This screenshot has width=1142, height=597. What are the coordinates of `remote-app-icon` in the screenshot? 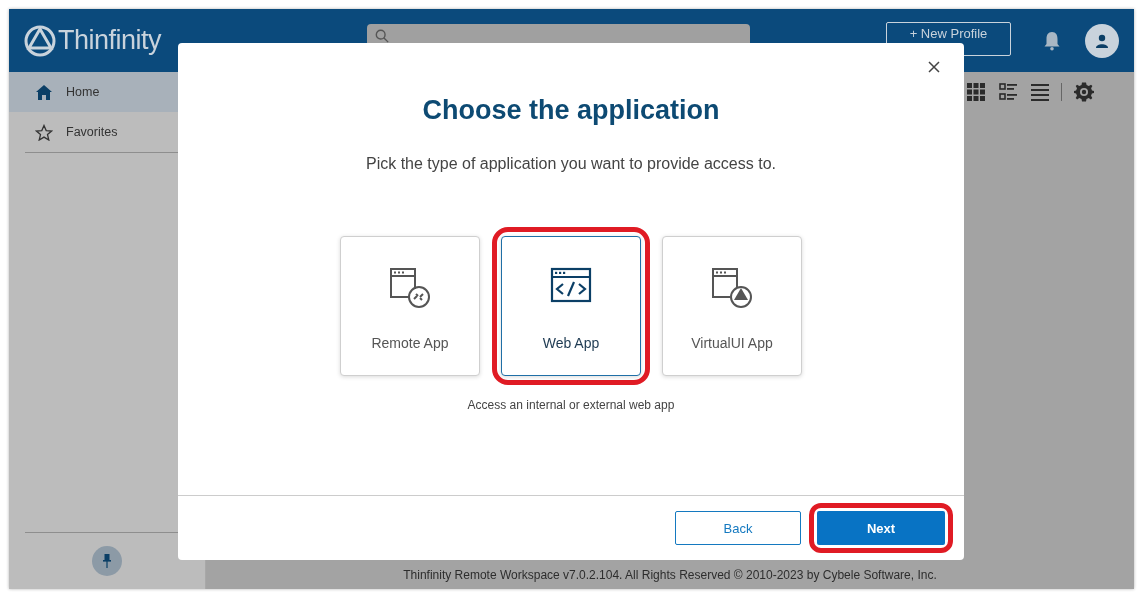 It's located at (410, 288).